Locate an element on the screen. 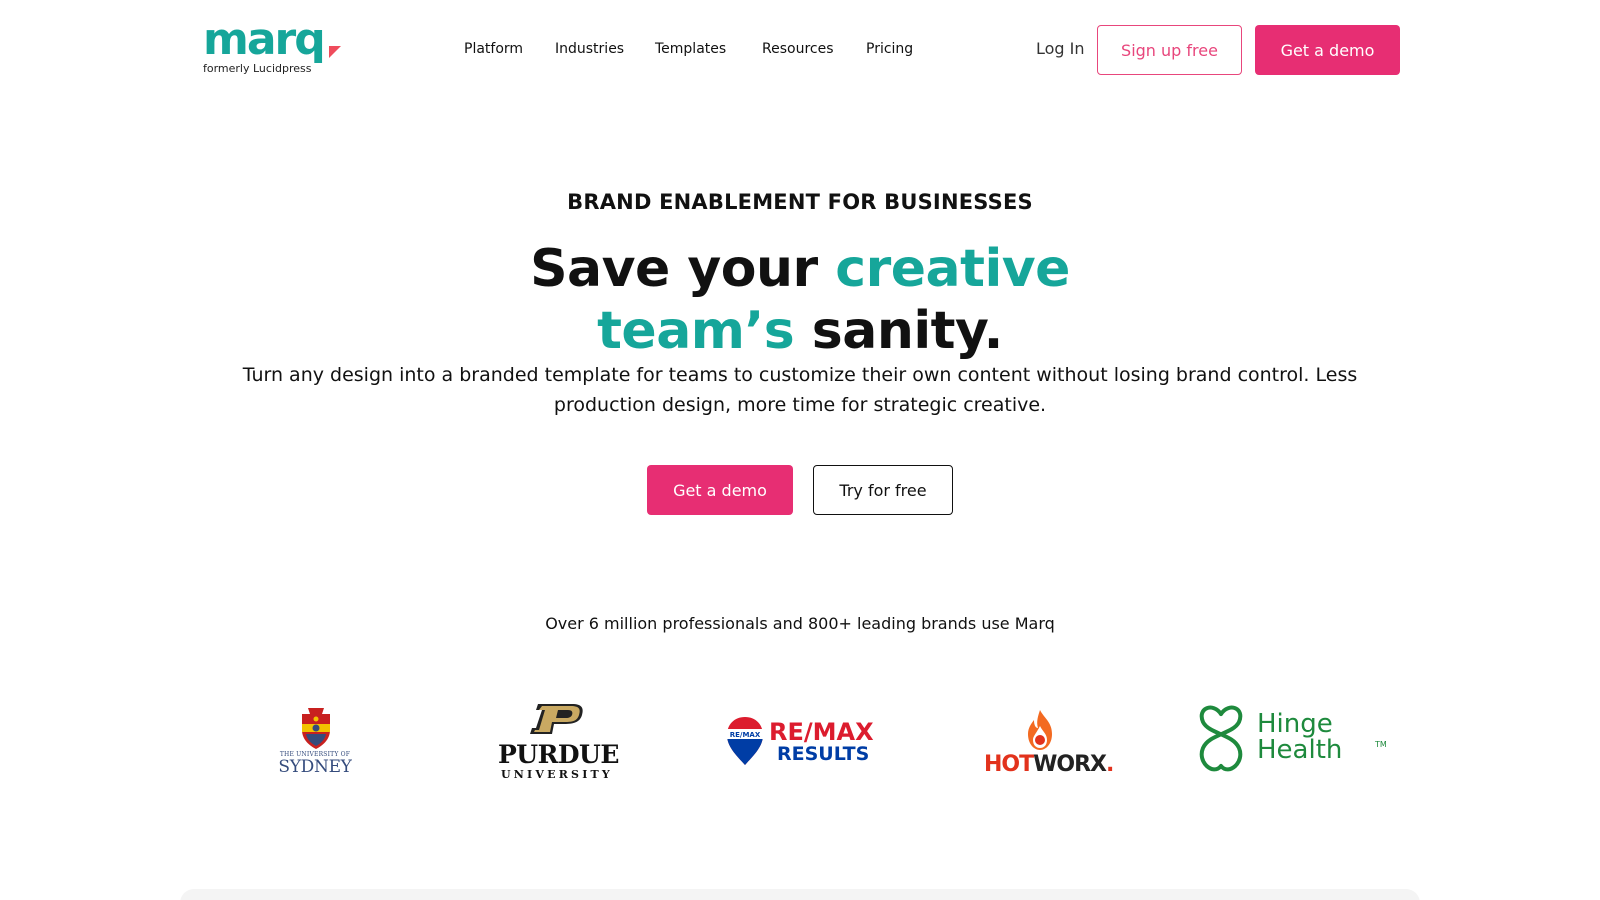  login-link: Log In is located at coordinates (1060, 48).